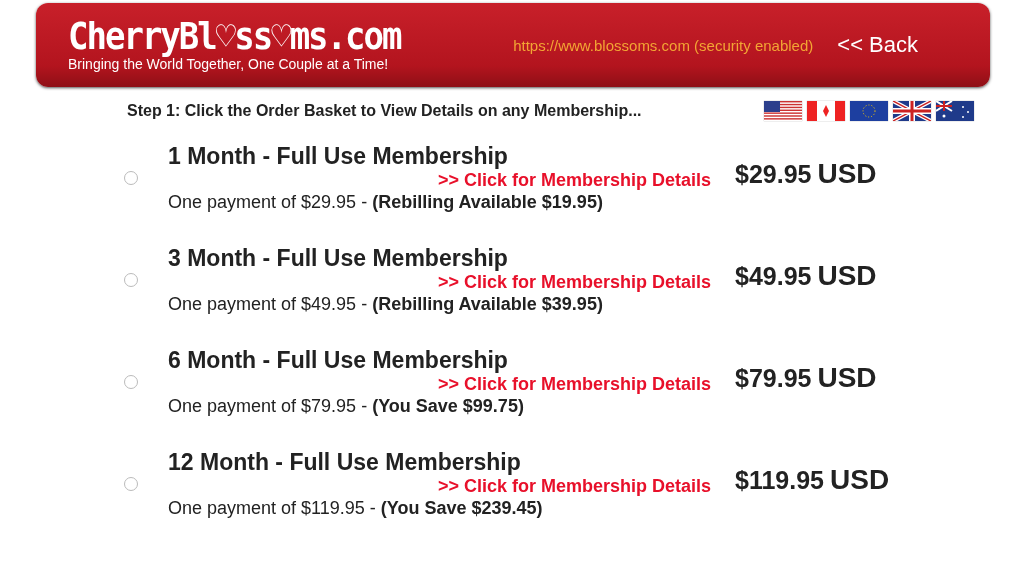 This screenshot has width=1024, height=570. Describe the element at coordinates (345, 462) in the screenshot. I see `plan-title: 12 Month - Full Use Membership` at that location.